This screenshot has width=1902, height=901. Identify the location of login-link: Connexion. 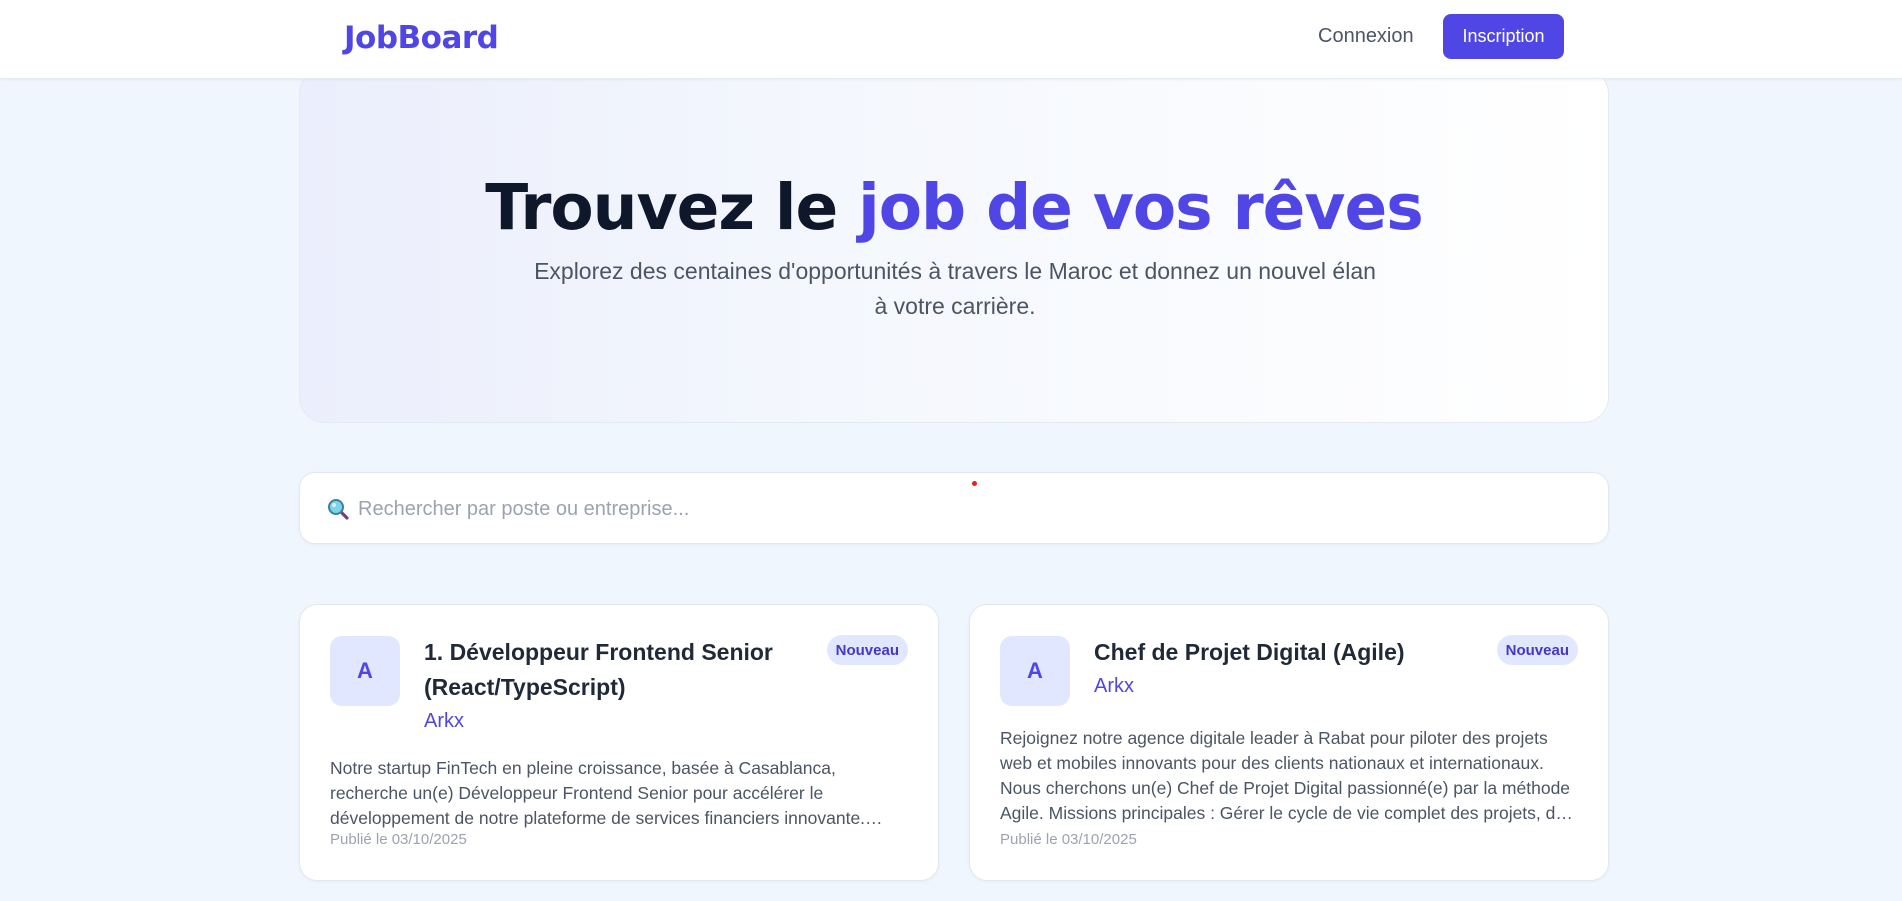
(1366, 36).